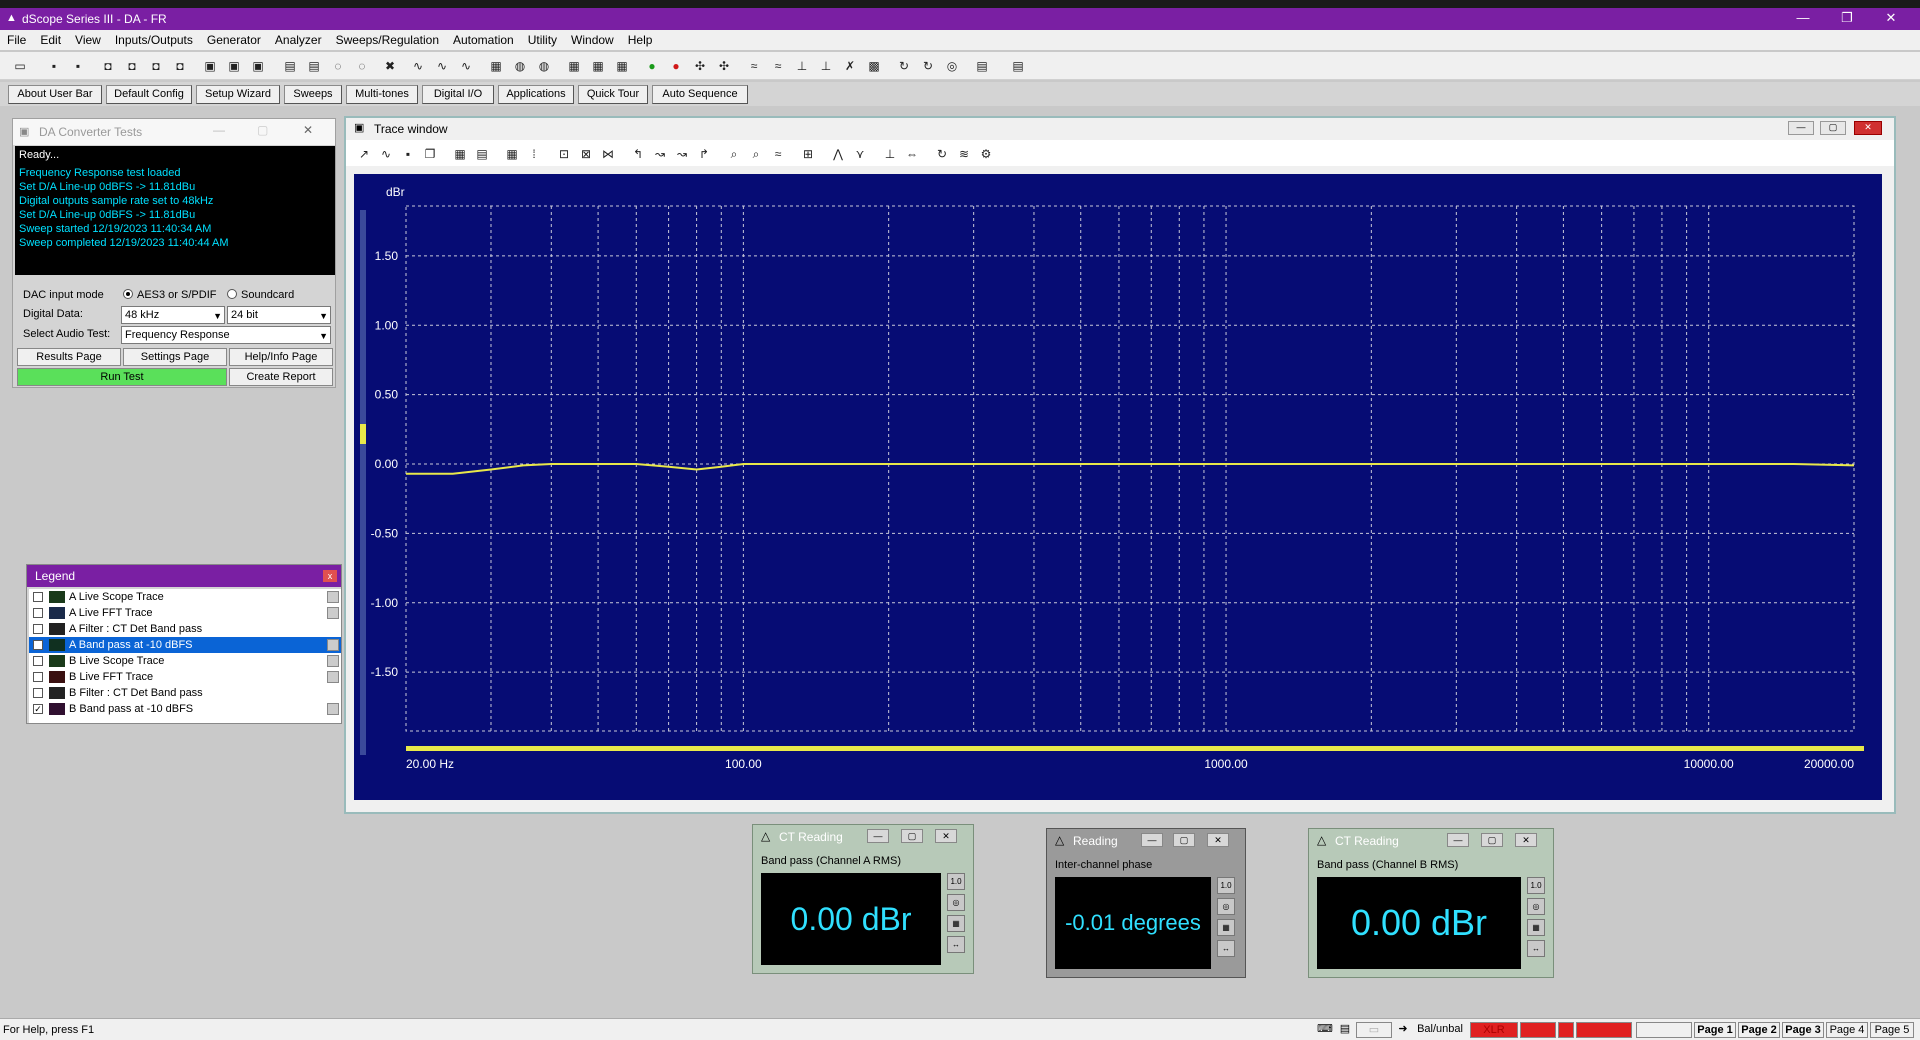  Describe the element at coordinates (430, 154) in the screenshot. I see `trace-copy-icon: ❐` at that location.